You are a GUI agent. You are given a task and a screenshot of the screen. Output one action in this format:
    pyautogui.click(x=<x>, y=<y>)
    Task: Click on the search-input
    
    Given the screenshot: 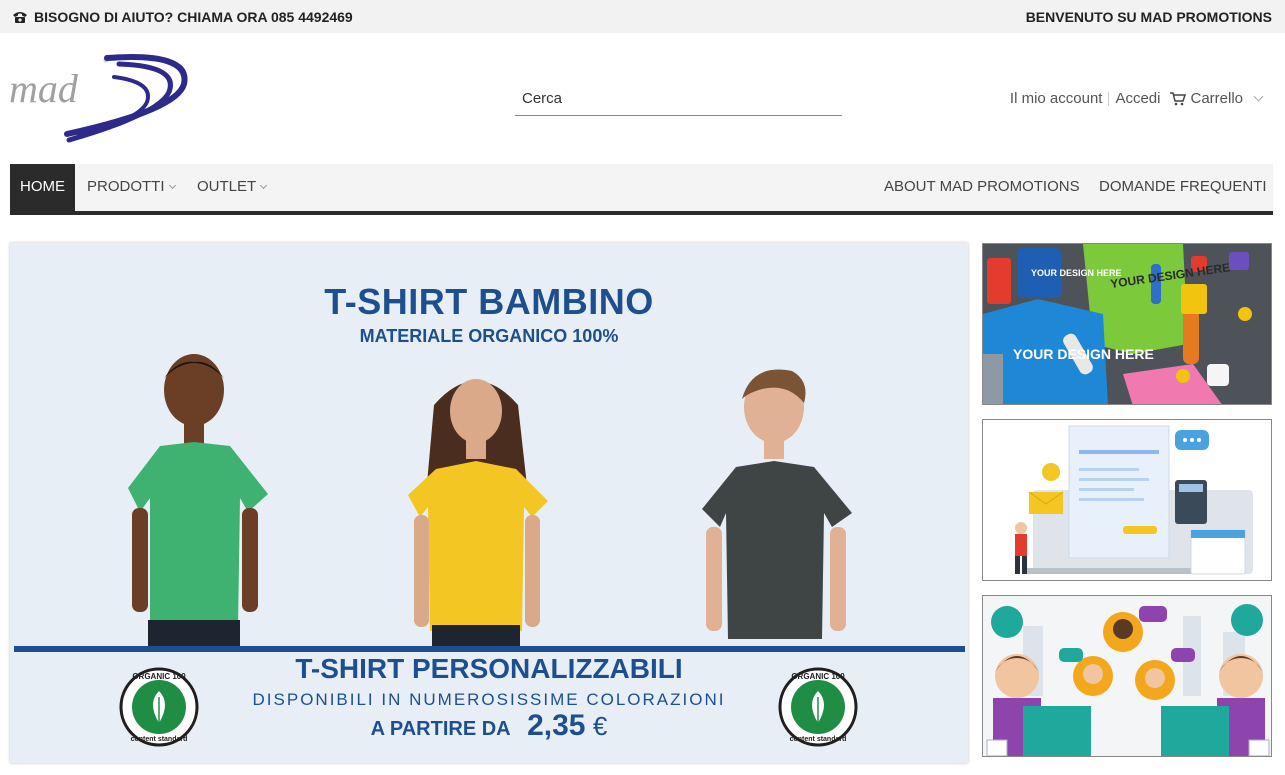 What is the action you would take?
    pyautogui.click(x=678, y=98)
    